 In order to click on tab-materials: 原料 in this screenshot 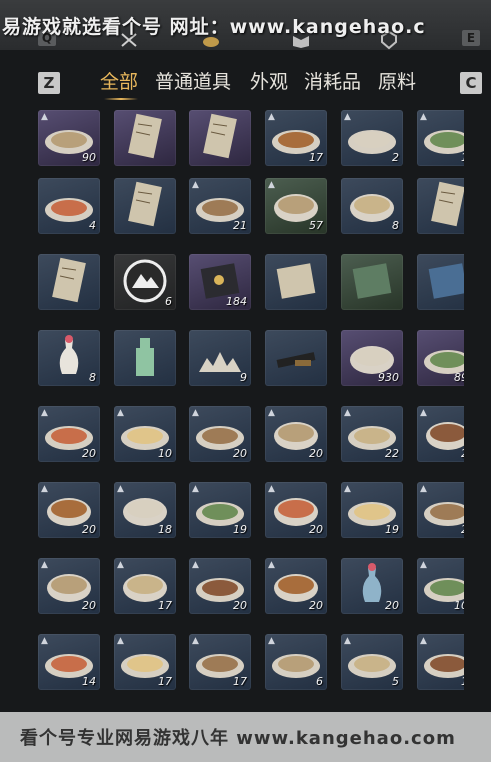, I will do `click(397, 82)`.